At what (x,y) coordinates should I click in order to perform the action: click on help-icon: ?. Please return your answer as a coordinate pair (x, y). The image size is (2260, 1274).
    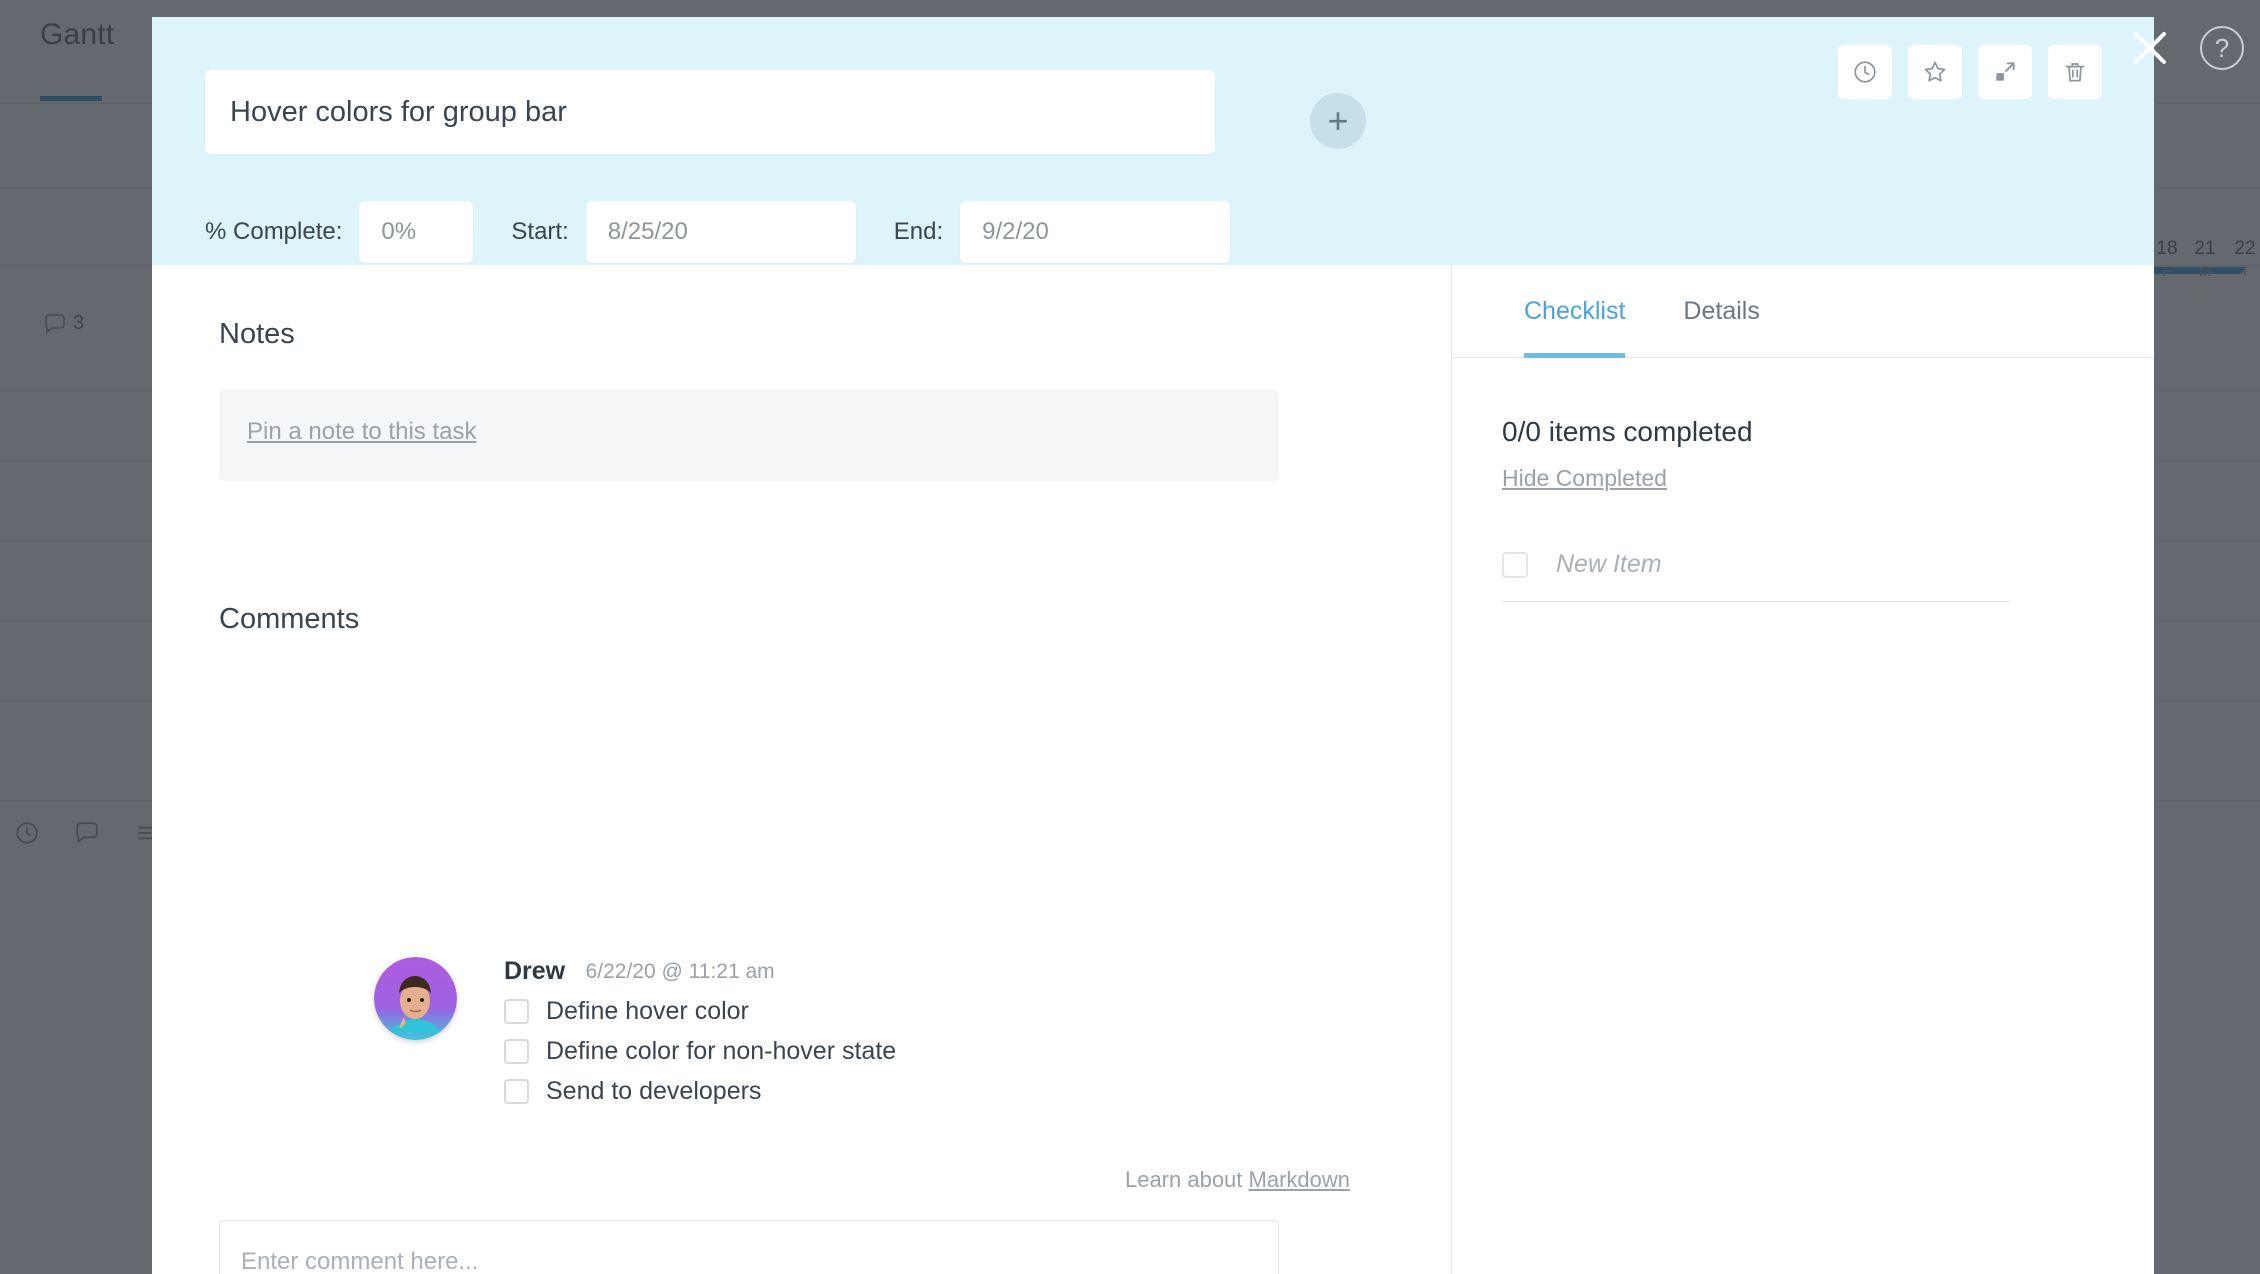
    Looking at the image, I should click on (2222, 48).